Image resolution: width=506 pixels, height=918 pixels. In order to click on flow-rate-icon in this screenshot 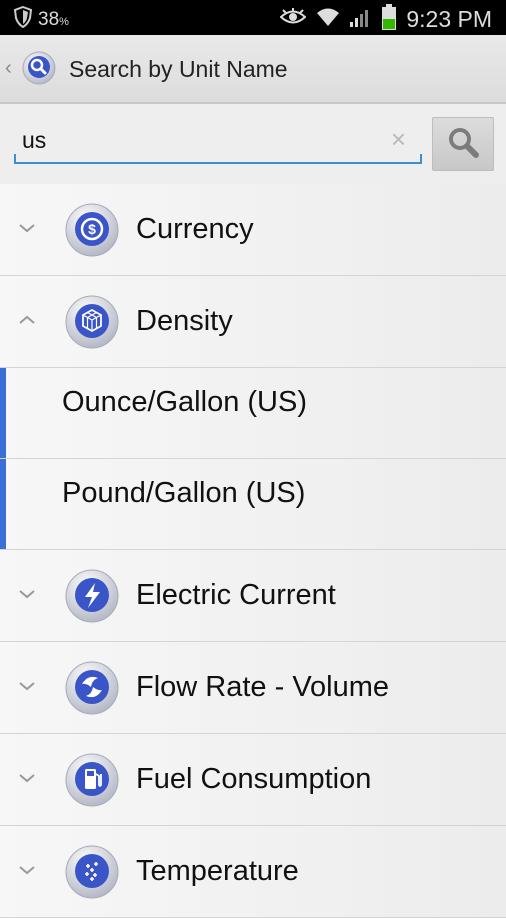, I will do `click(92, 688)`.